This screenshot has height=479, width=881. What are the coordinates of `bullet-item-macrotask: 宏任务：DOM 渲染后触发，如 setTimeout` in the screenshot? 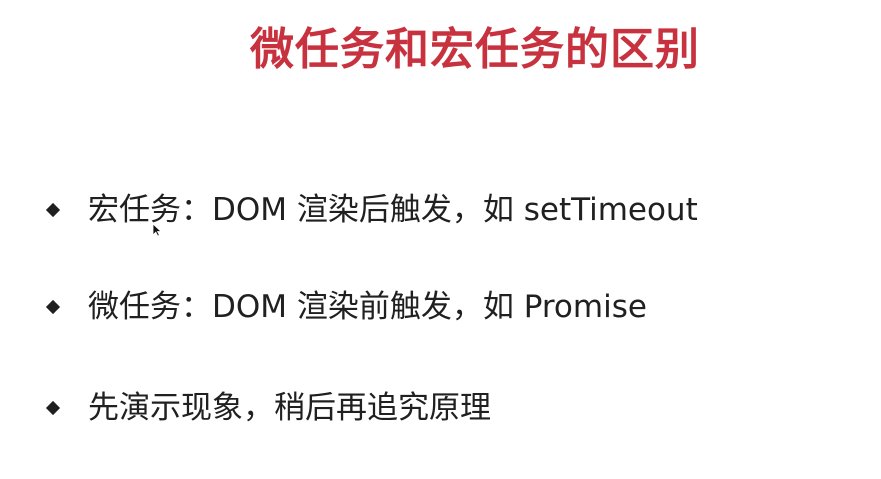 It's located at (371, 210).